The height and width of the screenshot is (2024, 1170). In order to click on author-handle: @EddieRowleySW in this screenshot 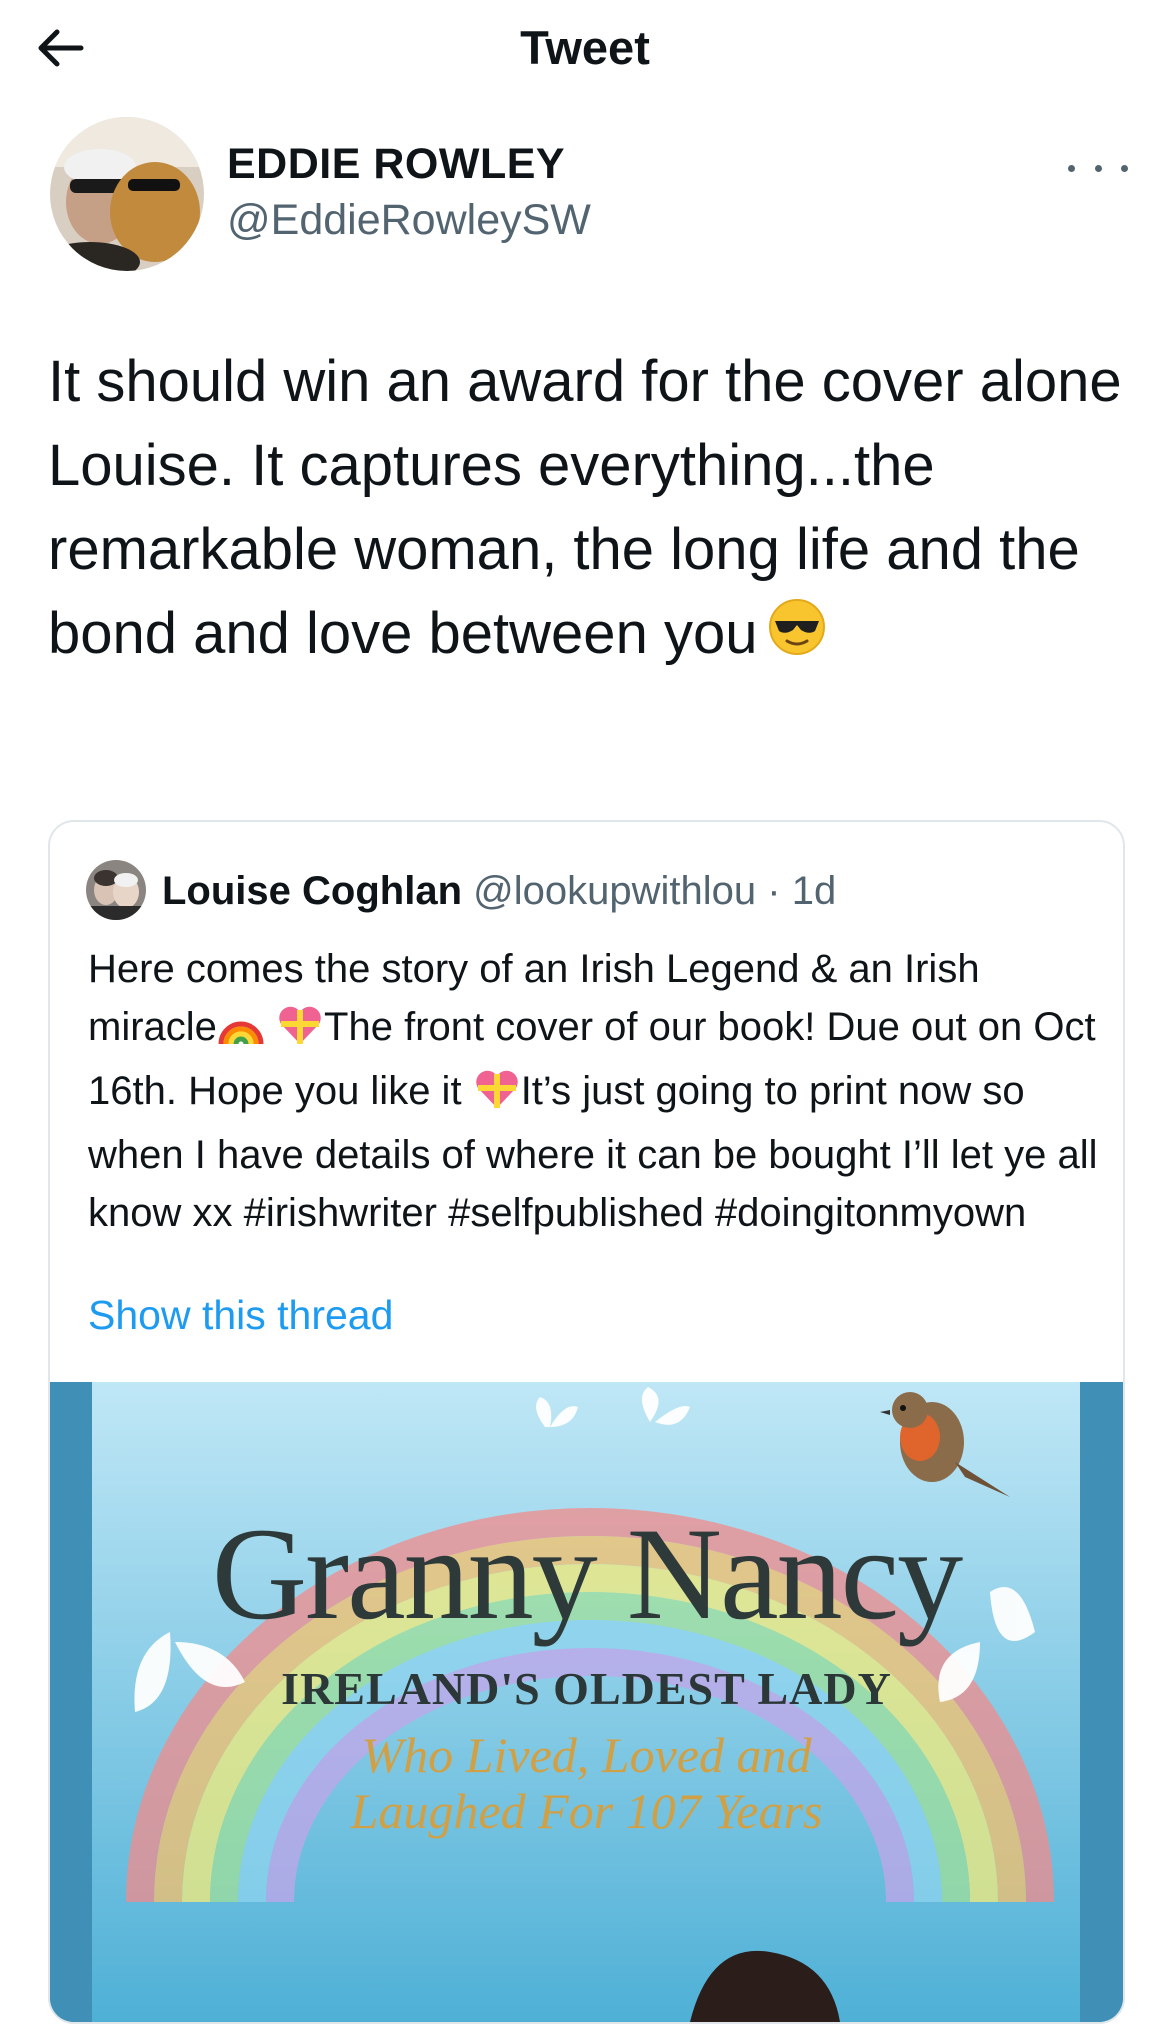, I will do `click(409, 220)`.